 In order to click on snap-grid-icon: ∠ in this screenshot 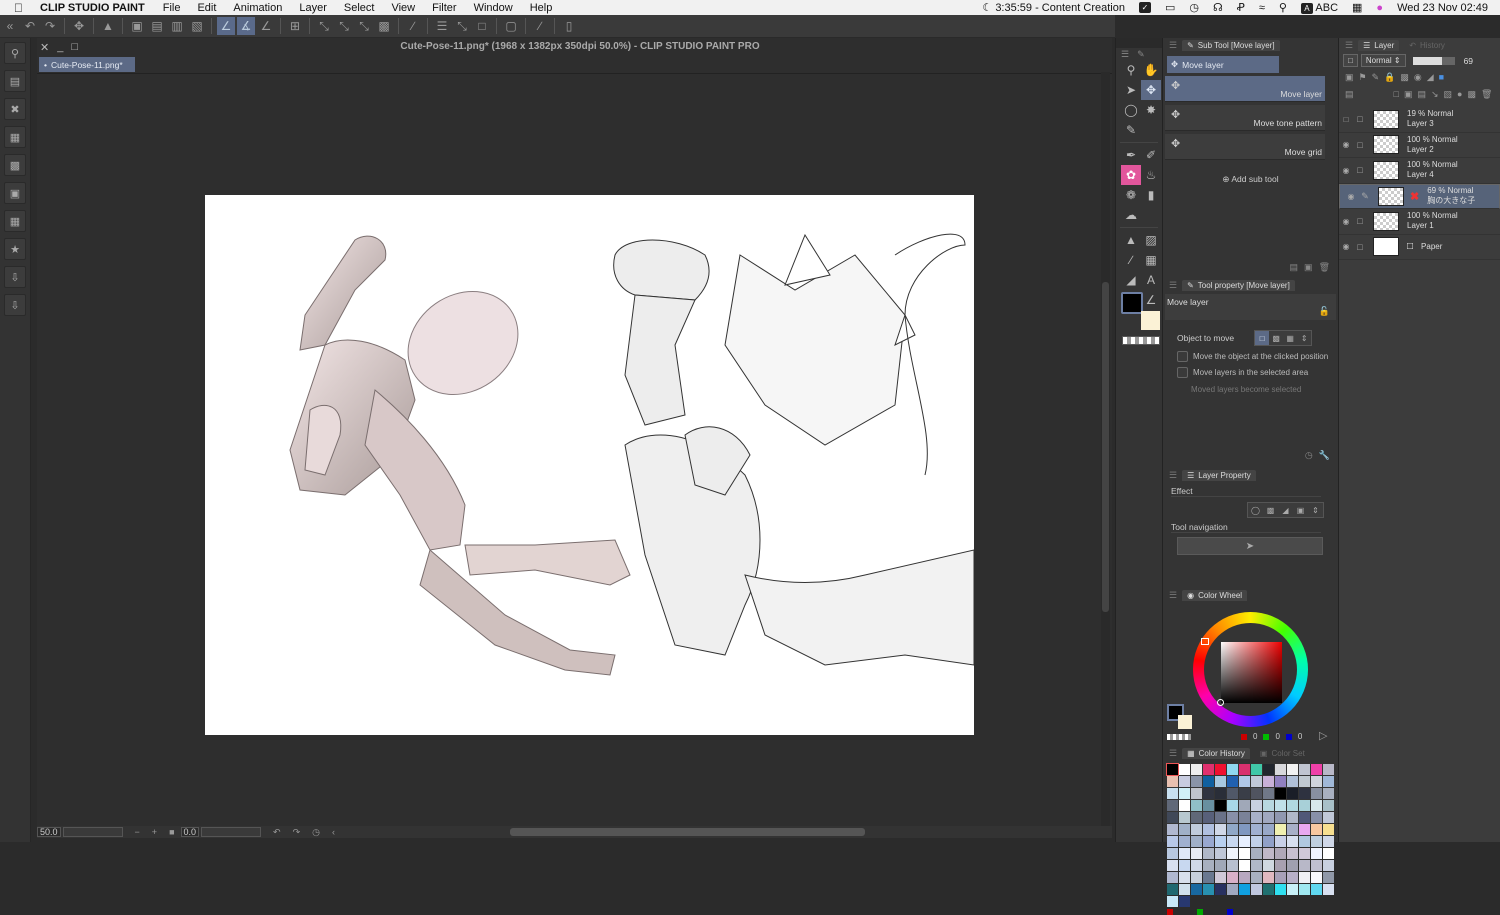, I will do `click(266, 26)`.